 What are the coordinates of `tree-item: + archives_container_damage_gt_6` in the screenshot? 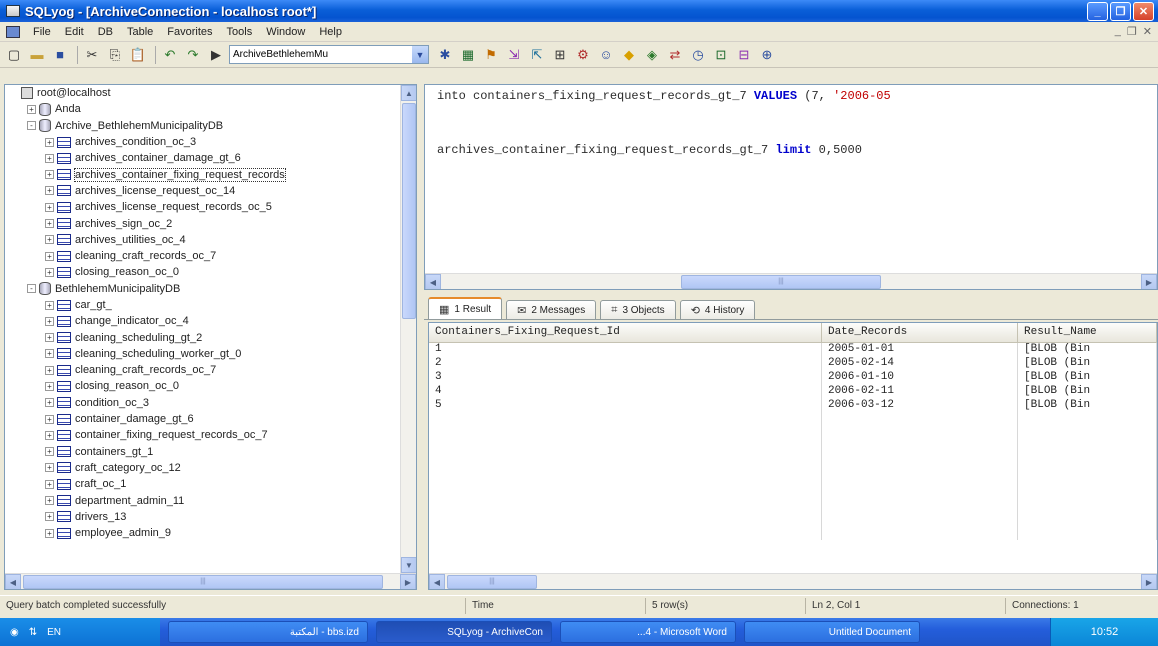 It's located at (203, 158).